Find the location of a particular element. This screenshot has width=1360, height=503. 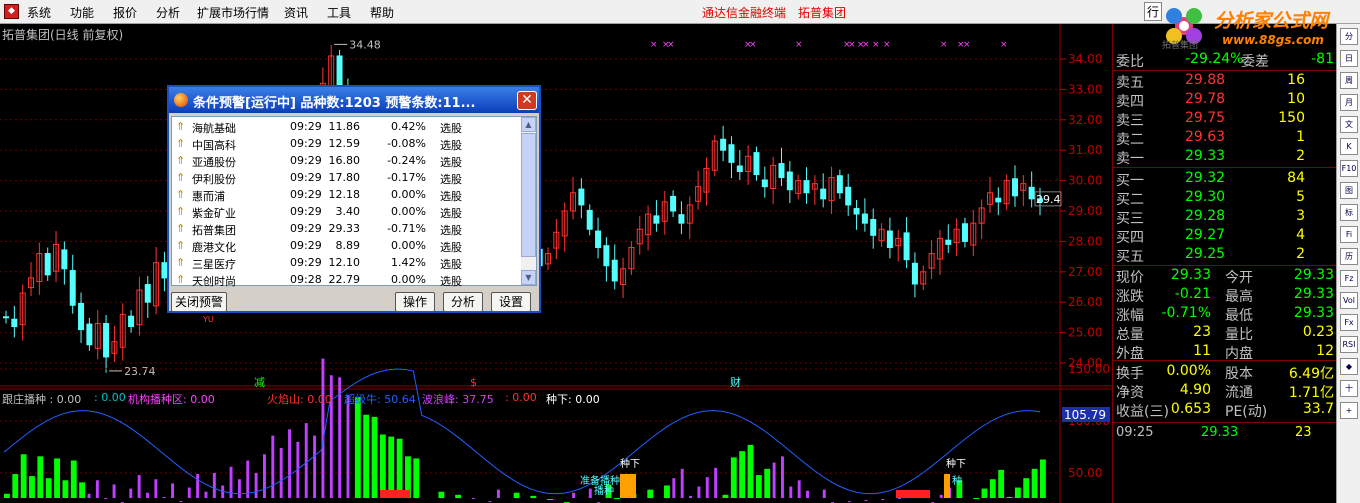

toolbar-button: F10 is located at coordinates (1349, 168).